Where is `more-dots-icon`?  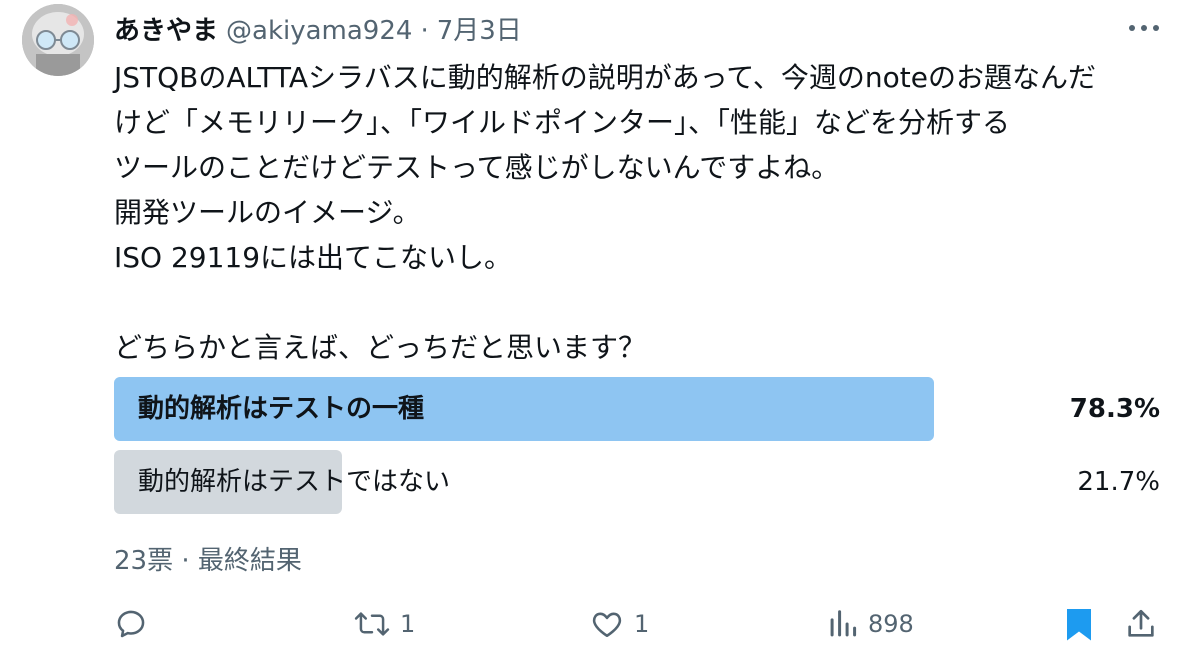
more-dots-icon is located at coordinates (1144, 28).